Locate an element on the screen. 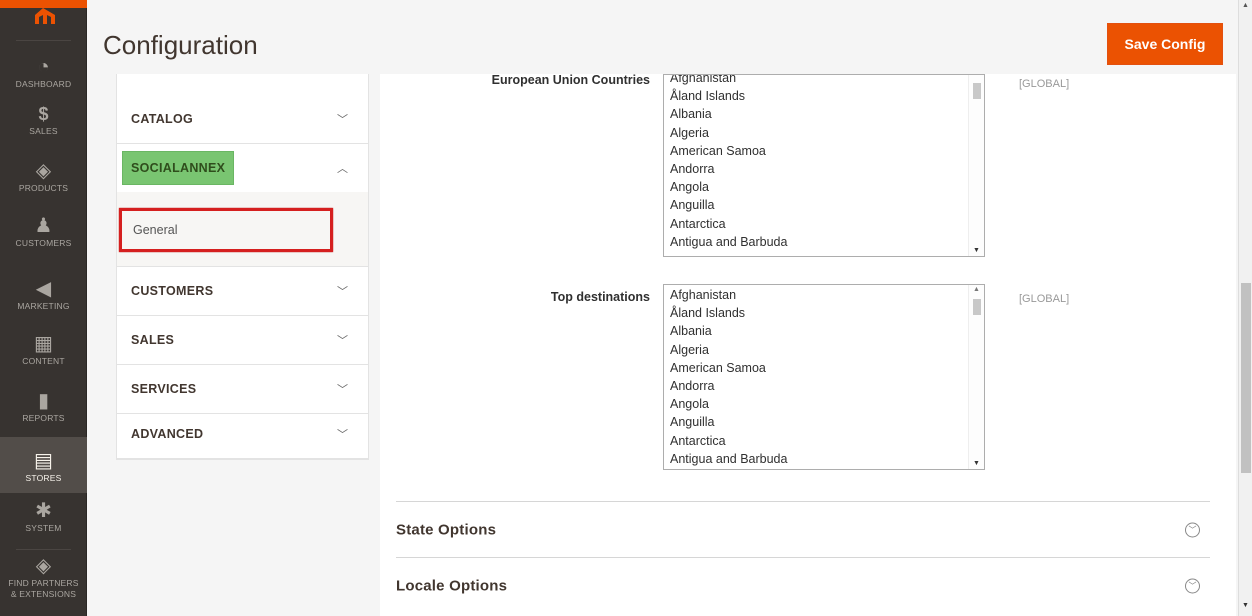  tab-sales: SALES ﹀ is located at coordinates (242, 340).